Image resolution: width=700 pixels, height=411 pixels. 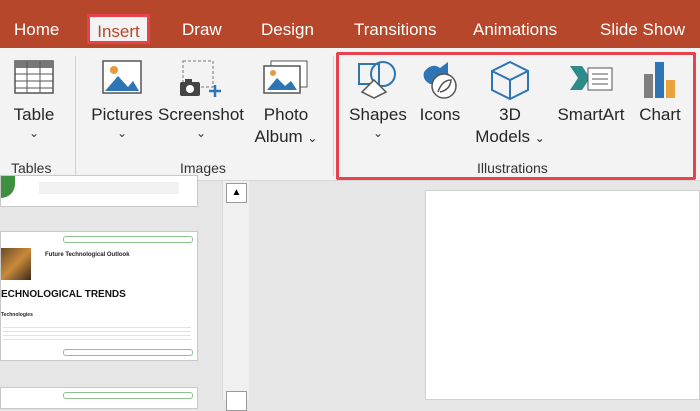 I want to click on table-label: Table, so click(x=34, y=114).